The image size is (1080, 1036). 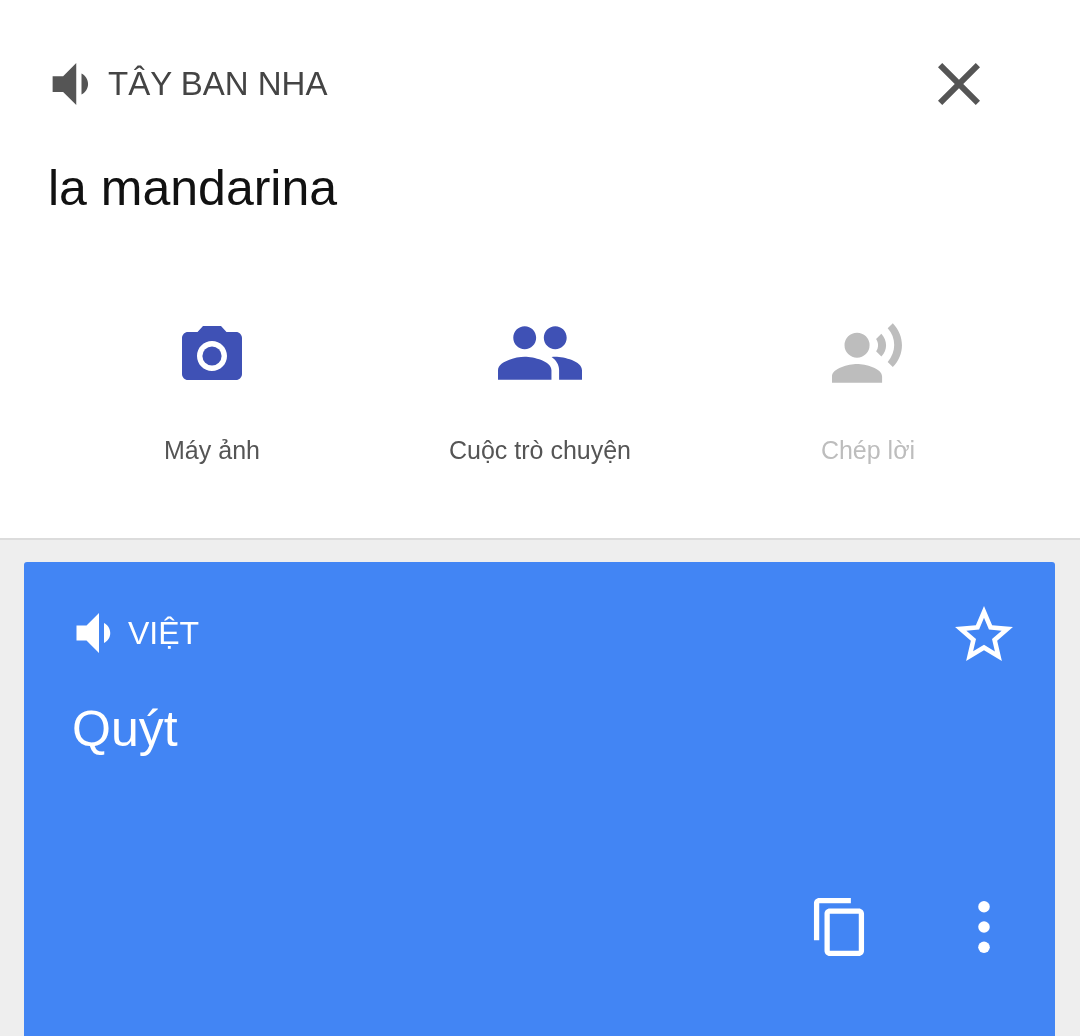 I want to click on mode-button: Cuộc trò chuyện, so click(x=540, y=393).